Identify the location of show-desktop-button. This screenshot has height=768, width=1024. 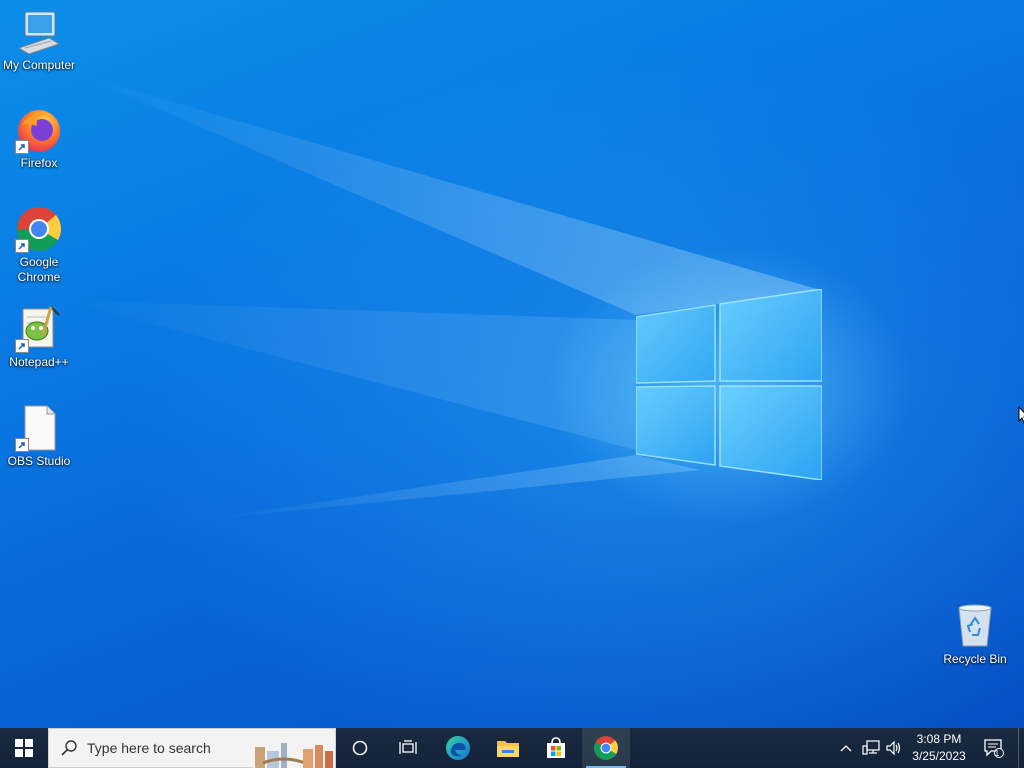
(1021, 748).